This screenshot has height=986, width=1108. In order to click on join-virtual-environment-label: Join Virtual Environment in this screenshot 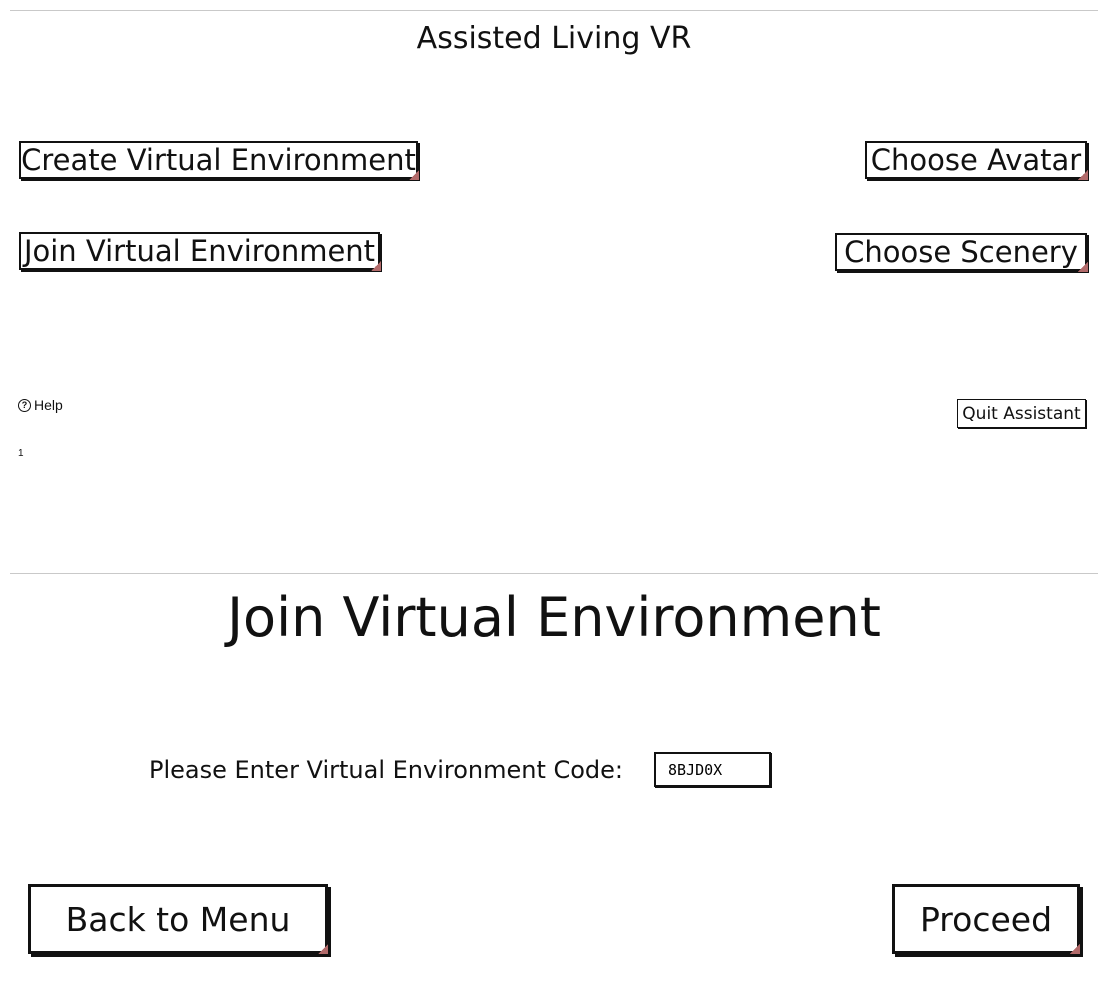, I will do `click(199, 251)`.